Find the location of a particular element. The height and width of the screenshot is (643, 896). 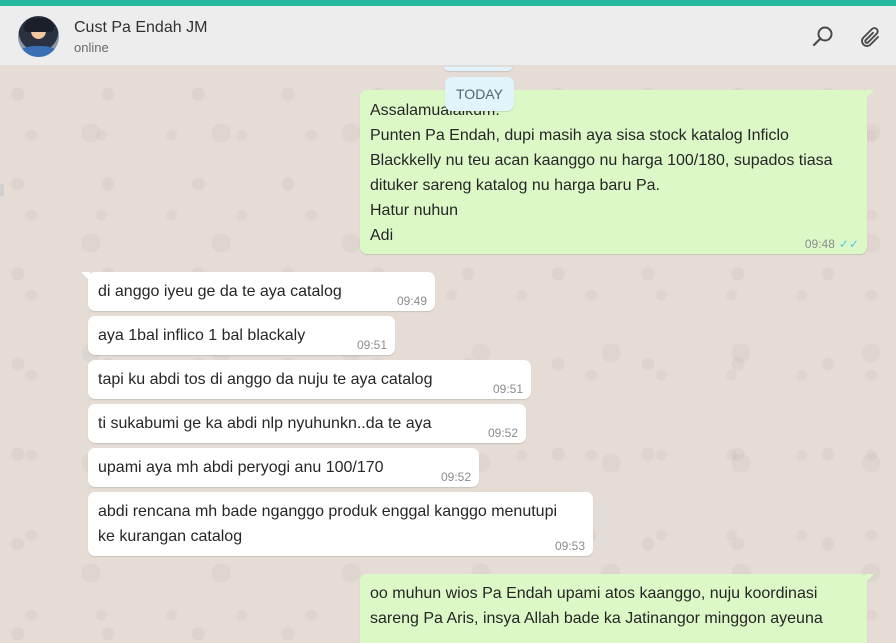

message-time: 09:53 is located at coordinates (569, 546).